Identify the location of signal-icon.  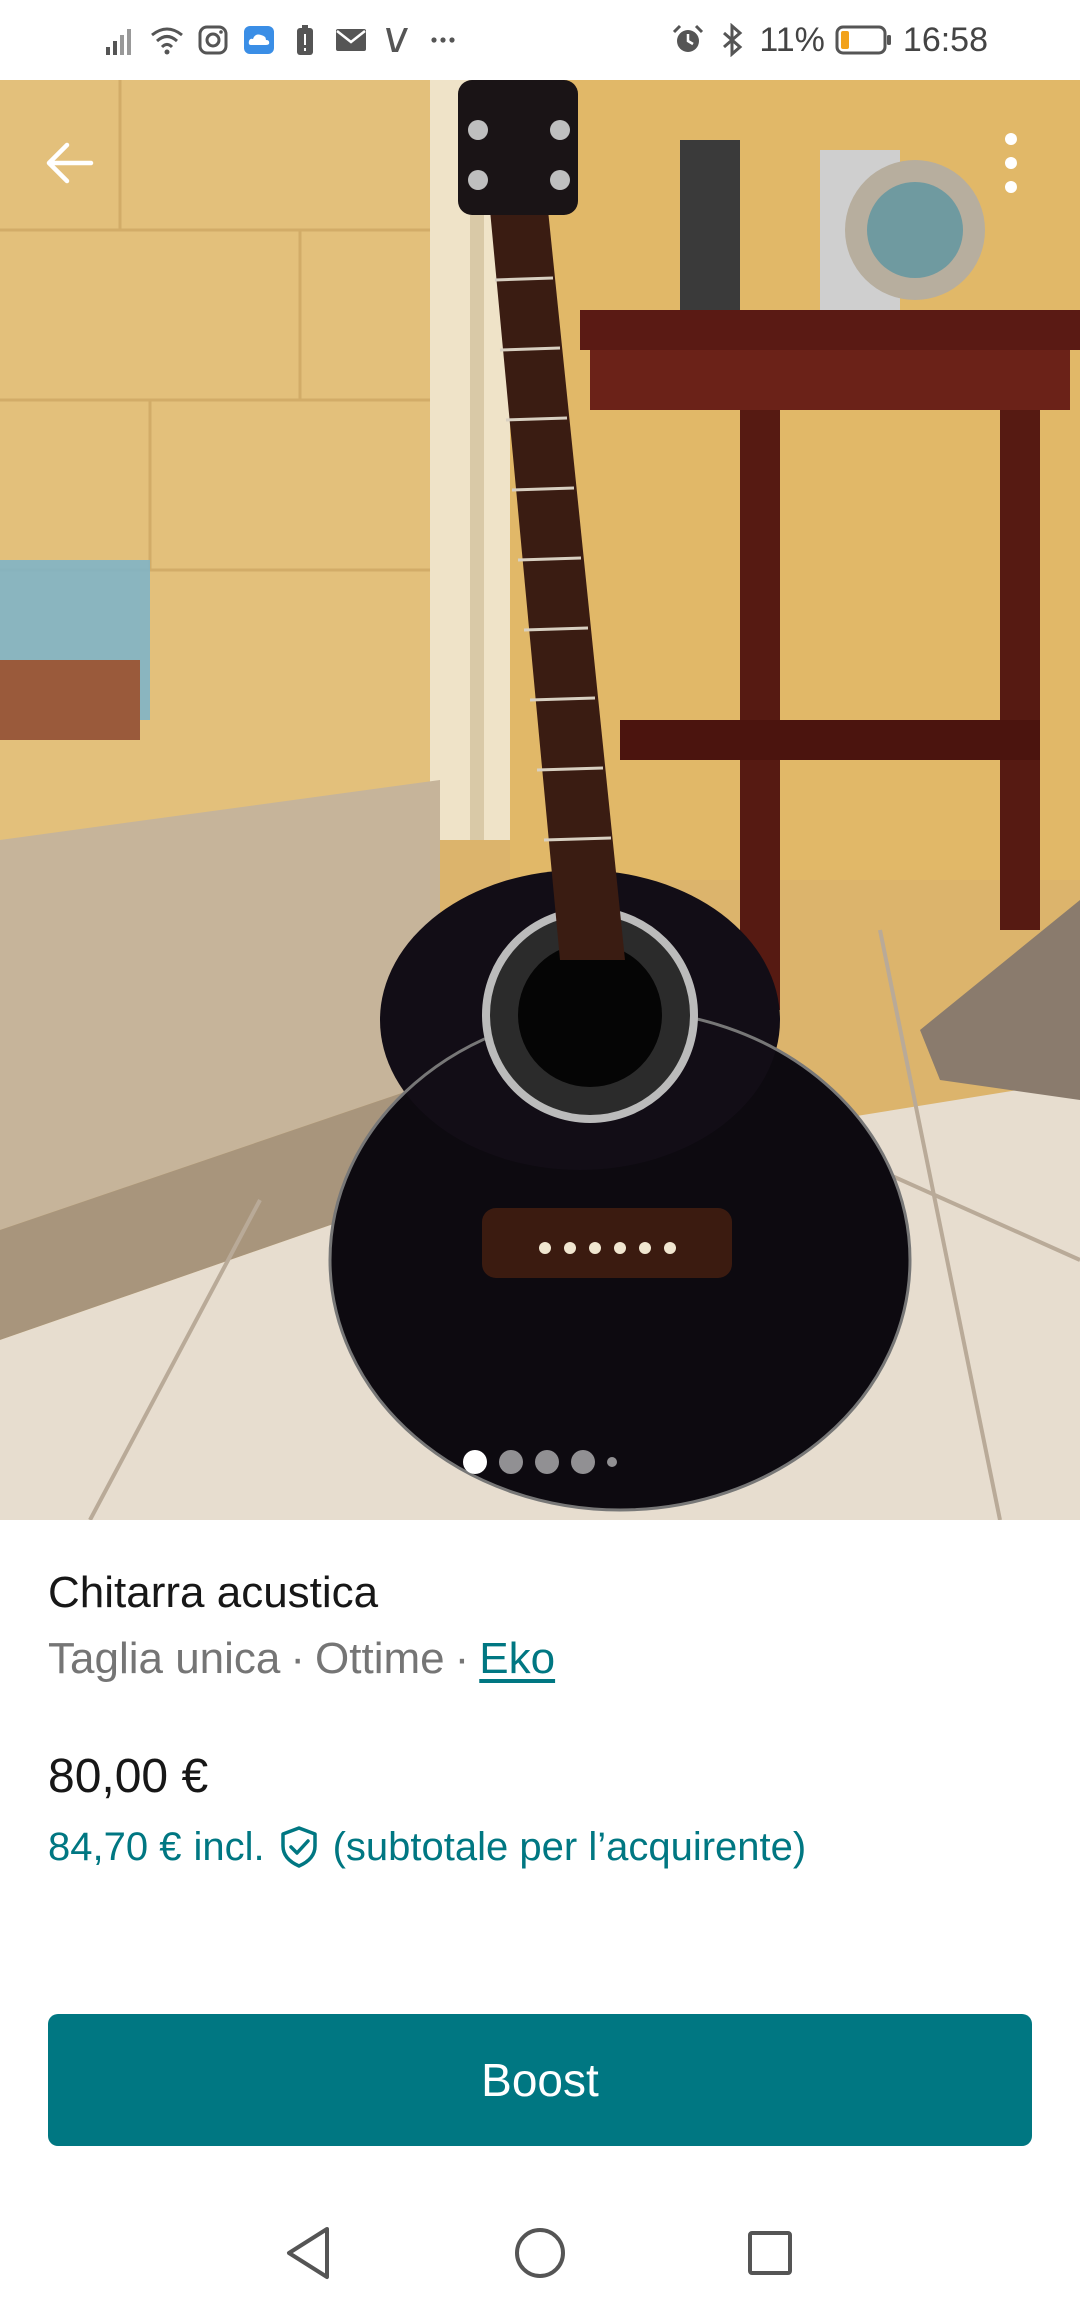
(118, 42).